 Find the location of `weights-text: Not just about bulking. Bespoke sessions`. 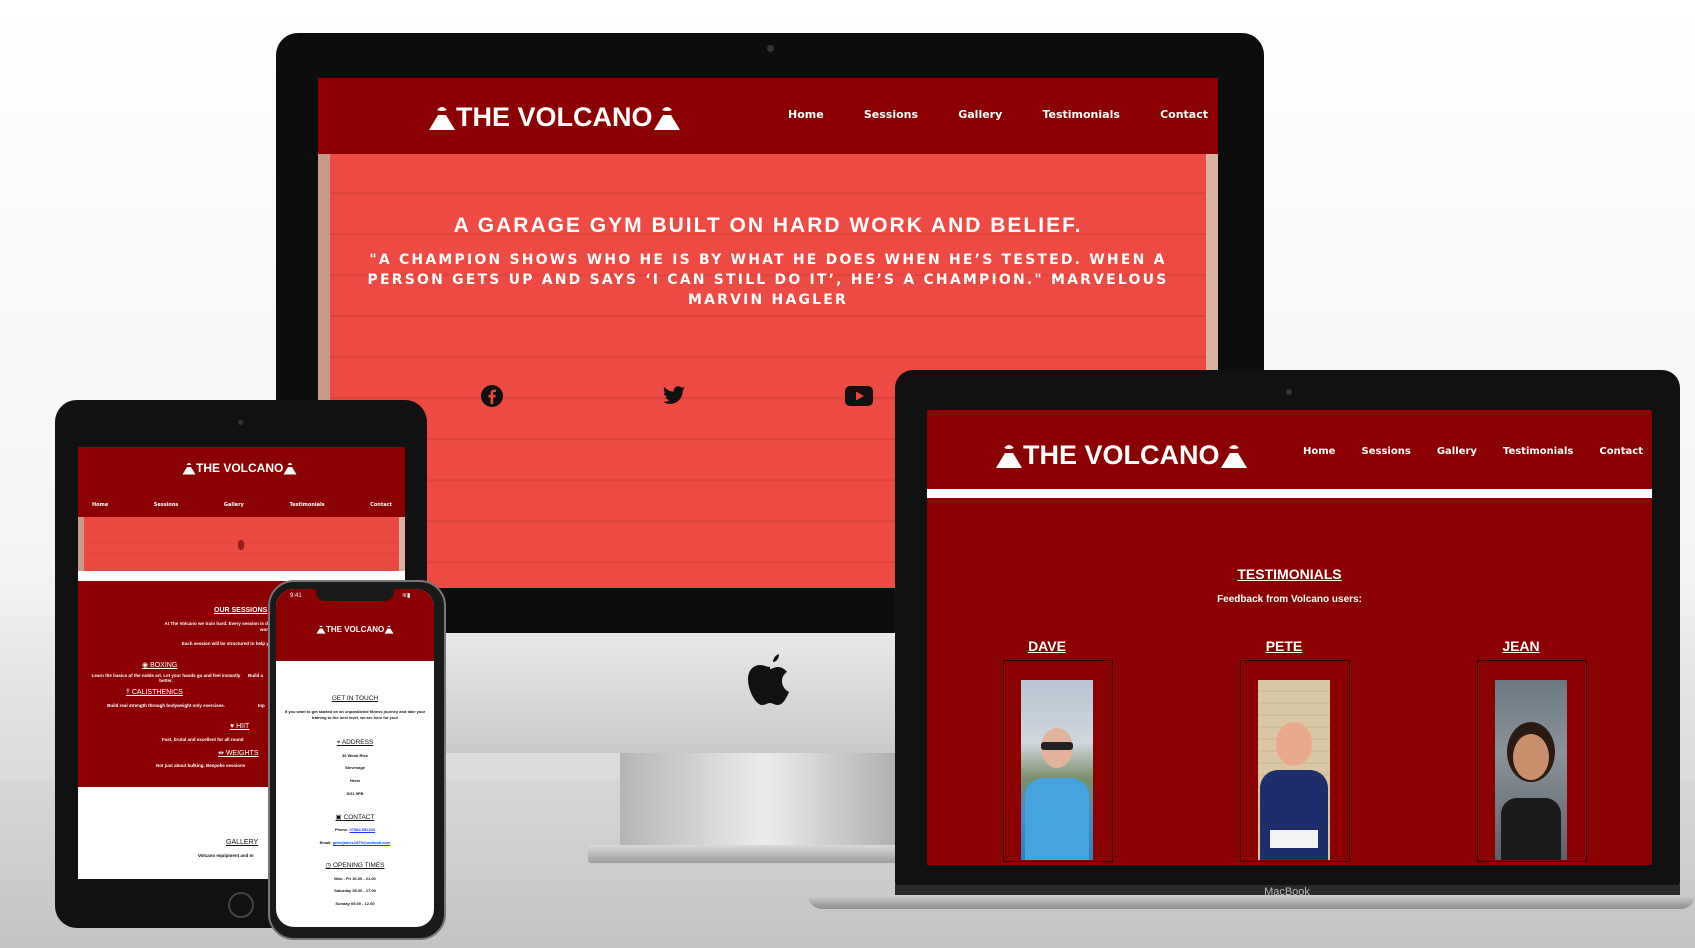

weights-text: Not just about bulking. Bespoke sessions is located at coordinates (201, 765).